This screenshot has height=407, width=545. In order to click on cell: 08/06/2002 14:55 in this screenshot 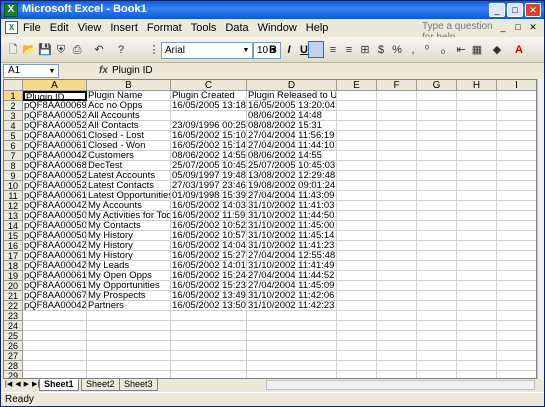, I will do `click(292, 156)`.